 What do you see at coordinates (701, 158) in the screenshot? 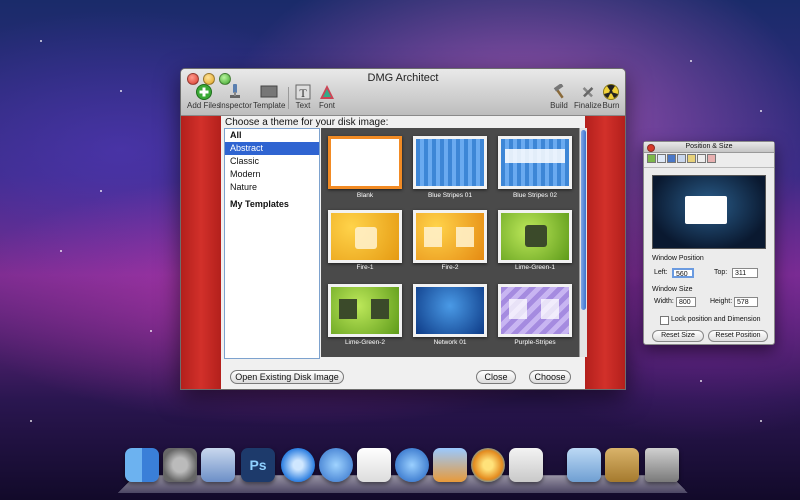
I see `text-tab-icon` at bounding box center [701, 158].